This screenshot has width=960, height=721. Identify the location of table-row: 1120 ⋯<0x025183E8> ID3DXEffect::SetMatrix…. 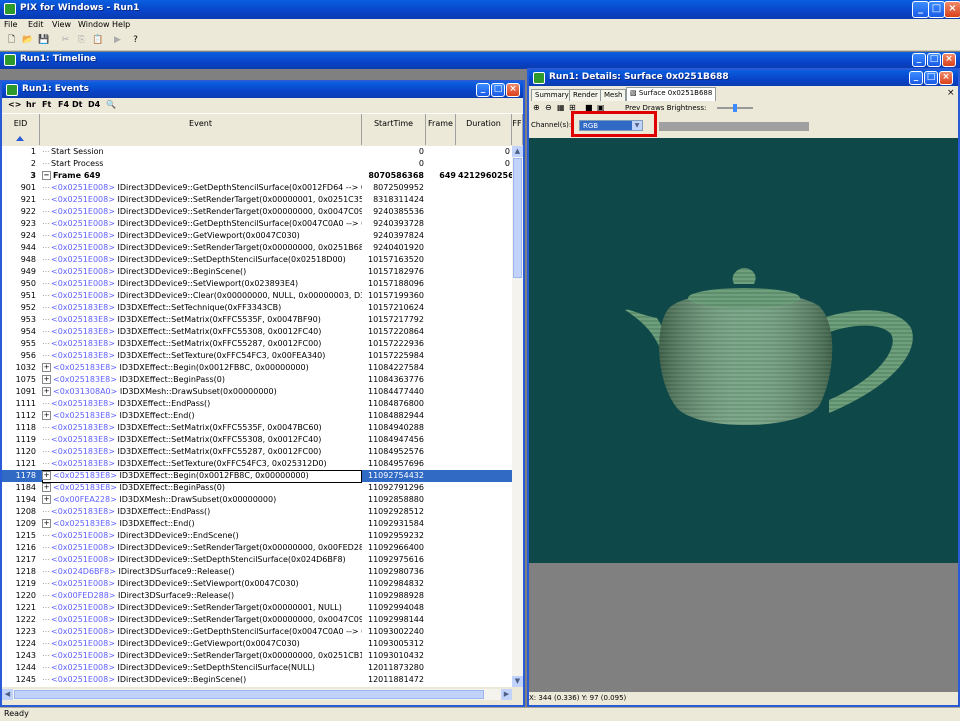
(257, 452).